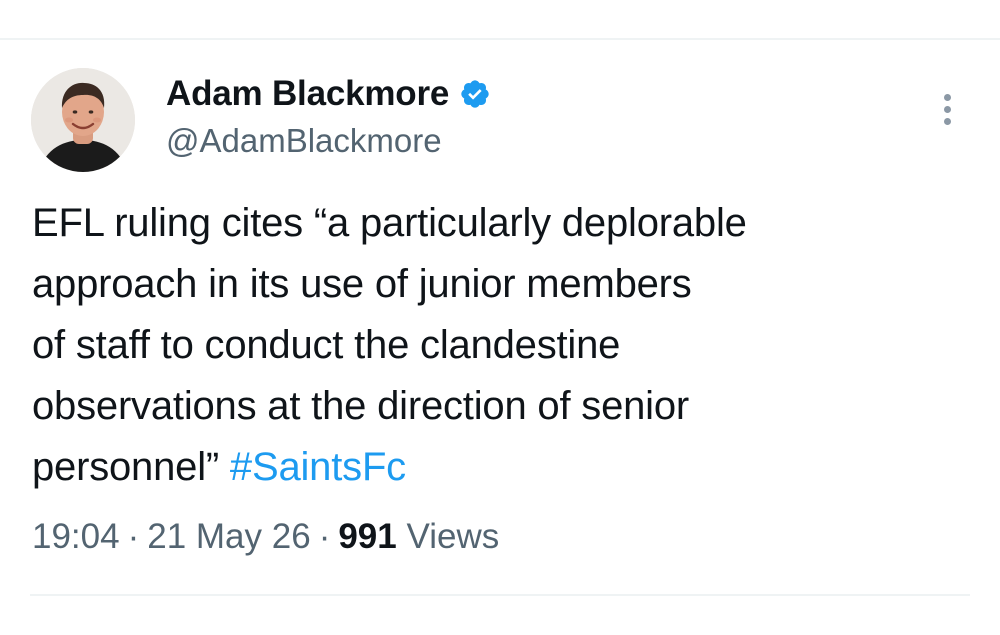 This screenshot has height=635, width=1000. Describe the element at coordinates (500, 595) in the screenshot. I see `bottom-divider` at that location.